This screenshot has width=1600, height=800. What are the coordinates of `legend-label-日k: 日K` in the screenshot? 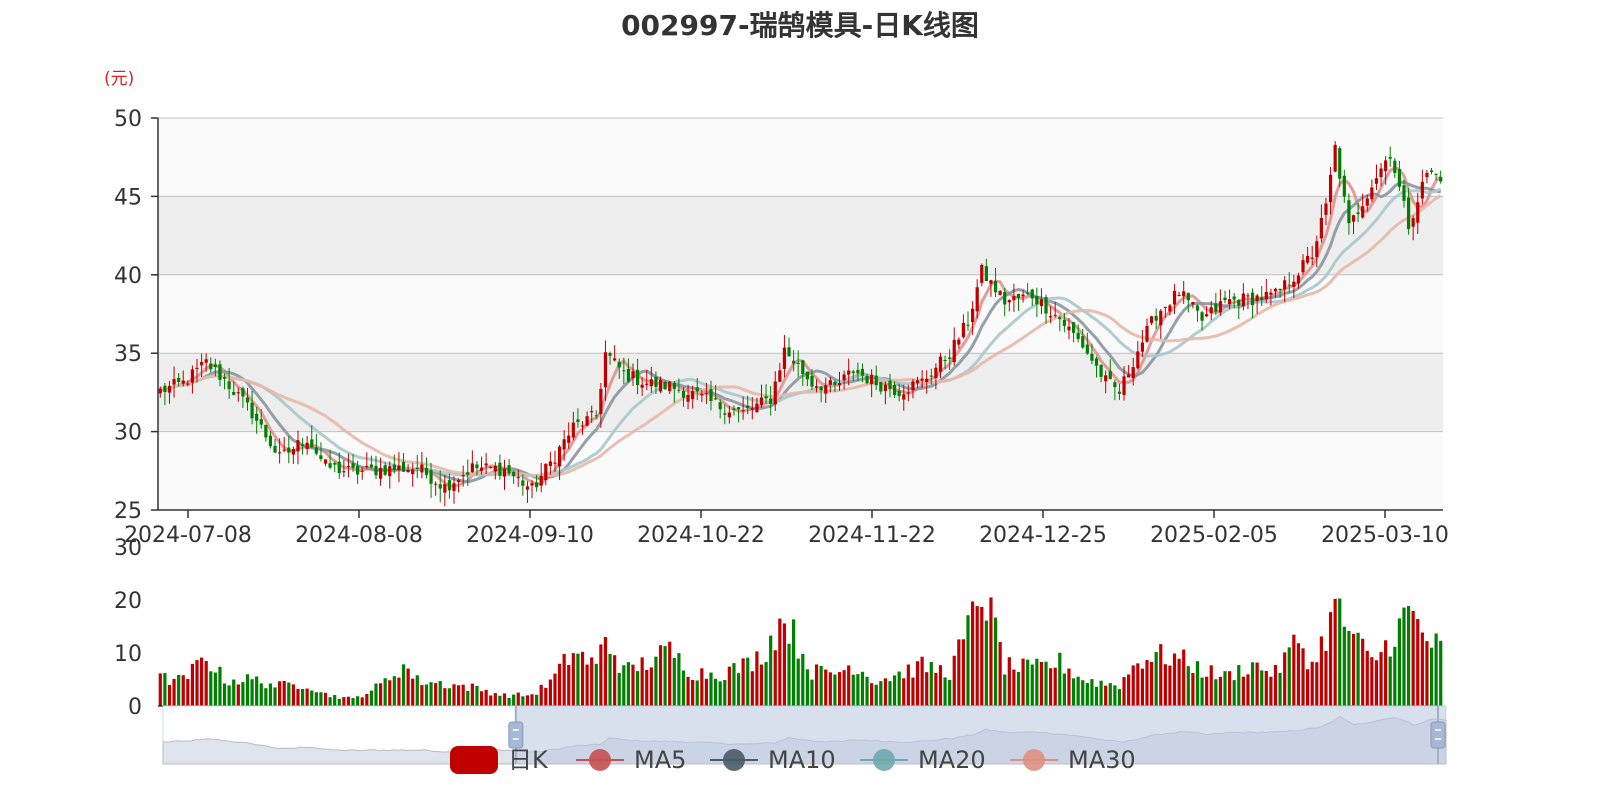 It's located at (528, 760).